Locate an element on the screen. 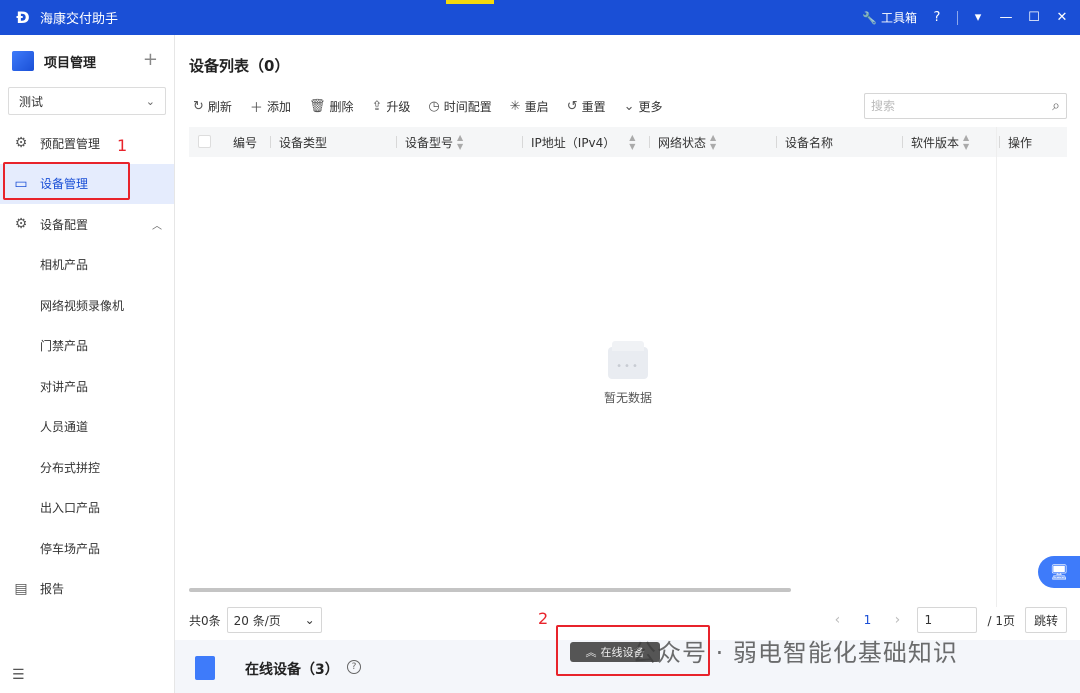 Image resolution: width=1080 pixels, height=693 pixels. device-config-icon: ⚙ is located at coordinates (21, 224).